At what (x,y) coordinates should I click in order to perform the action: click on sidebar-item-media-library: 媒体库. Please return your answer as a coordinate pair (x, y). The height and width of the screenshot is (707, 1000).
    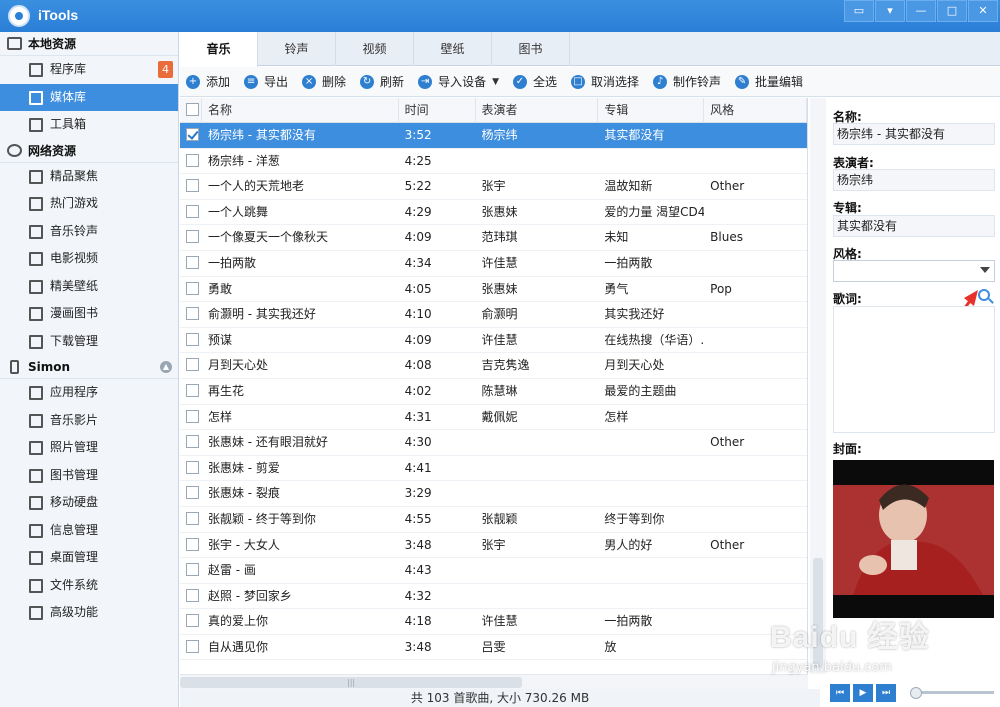
    Looking at the image, I should click on (89, 97).